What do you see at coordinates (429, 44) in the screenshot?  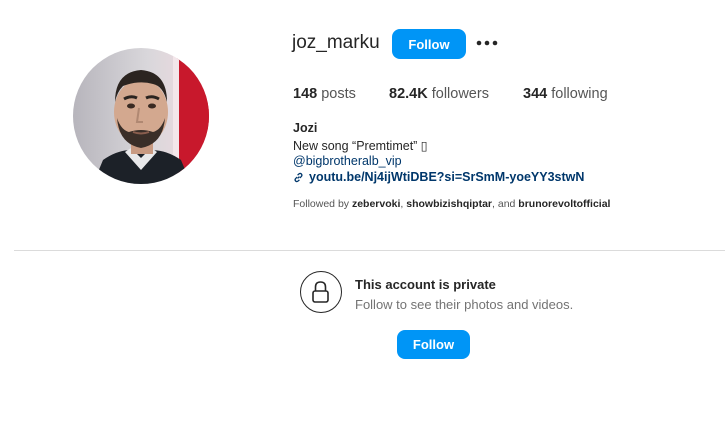 I see `follow-button: Follow` at bounding box center [429, 44].